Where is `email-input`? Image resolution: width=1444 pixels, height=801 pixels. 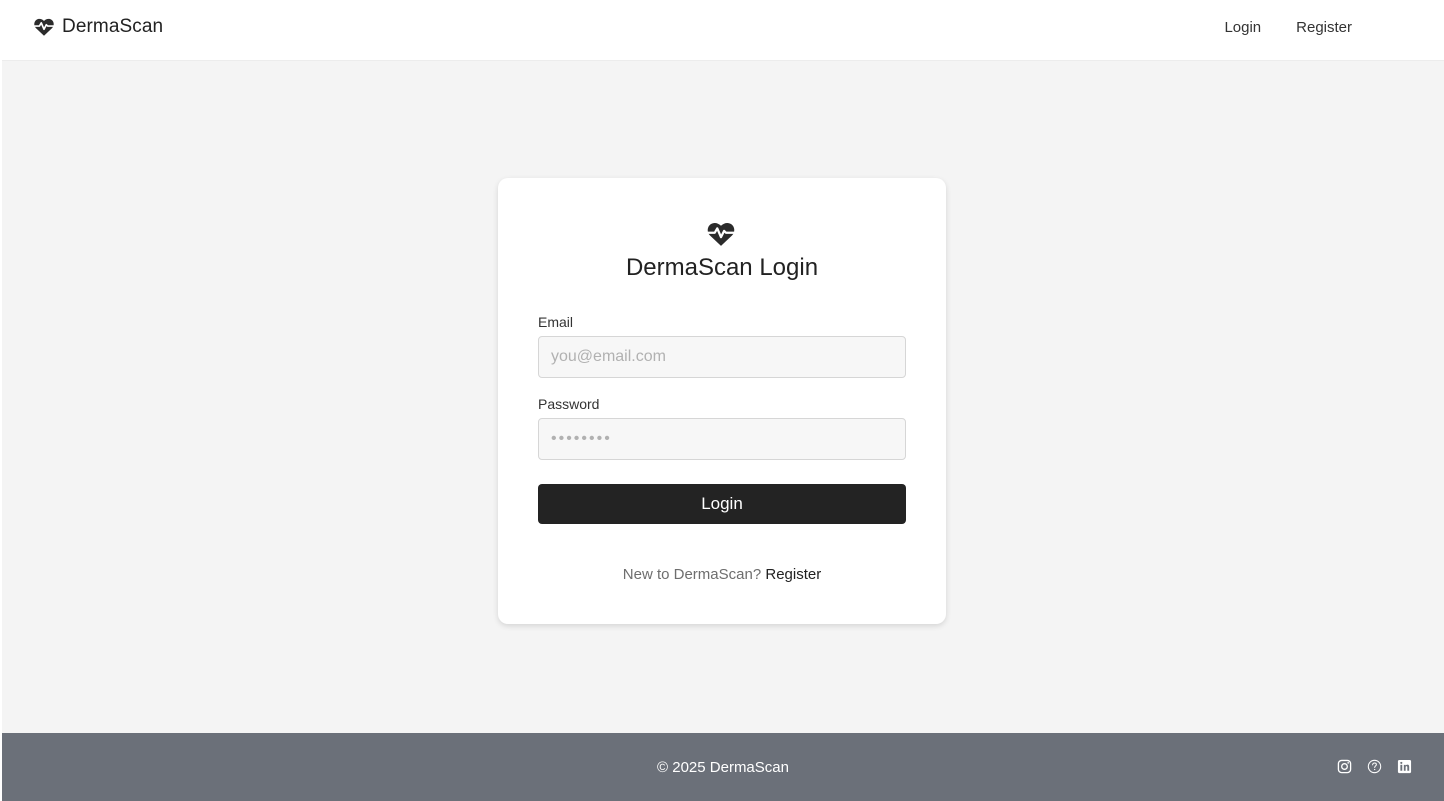 email-input is located at coordinates (722, 357).